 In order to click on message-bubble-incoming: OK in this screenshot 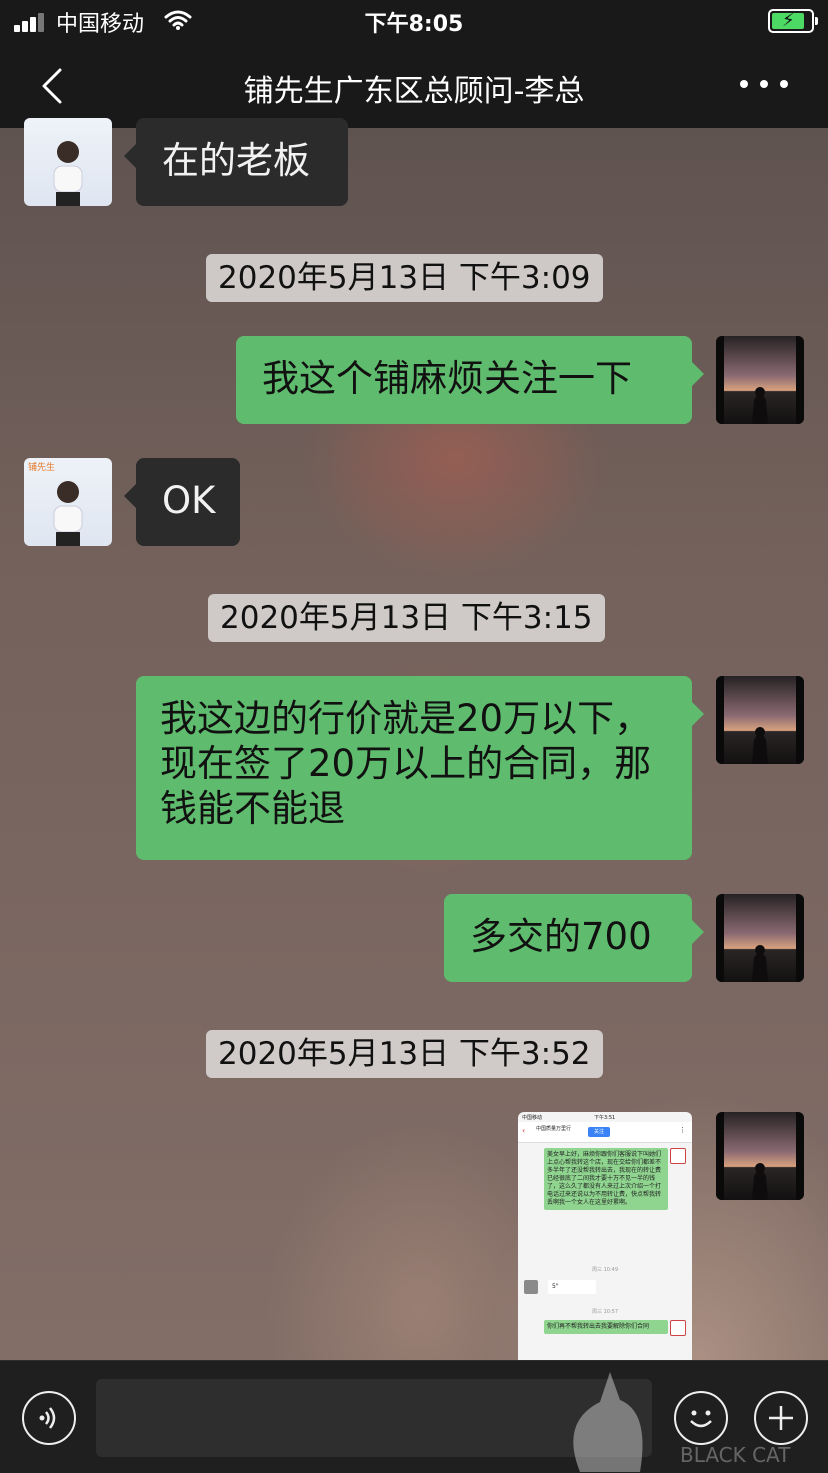, I will do `click(182, 502)`.